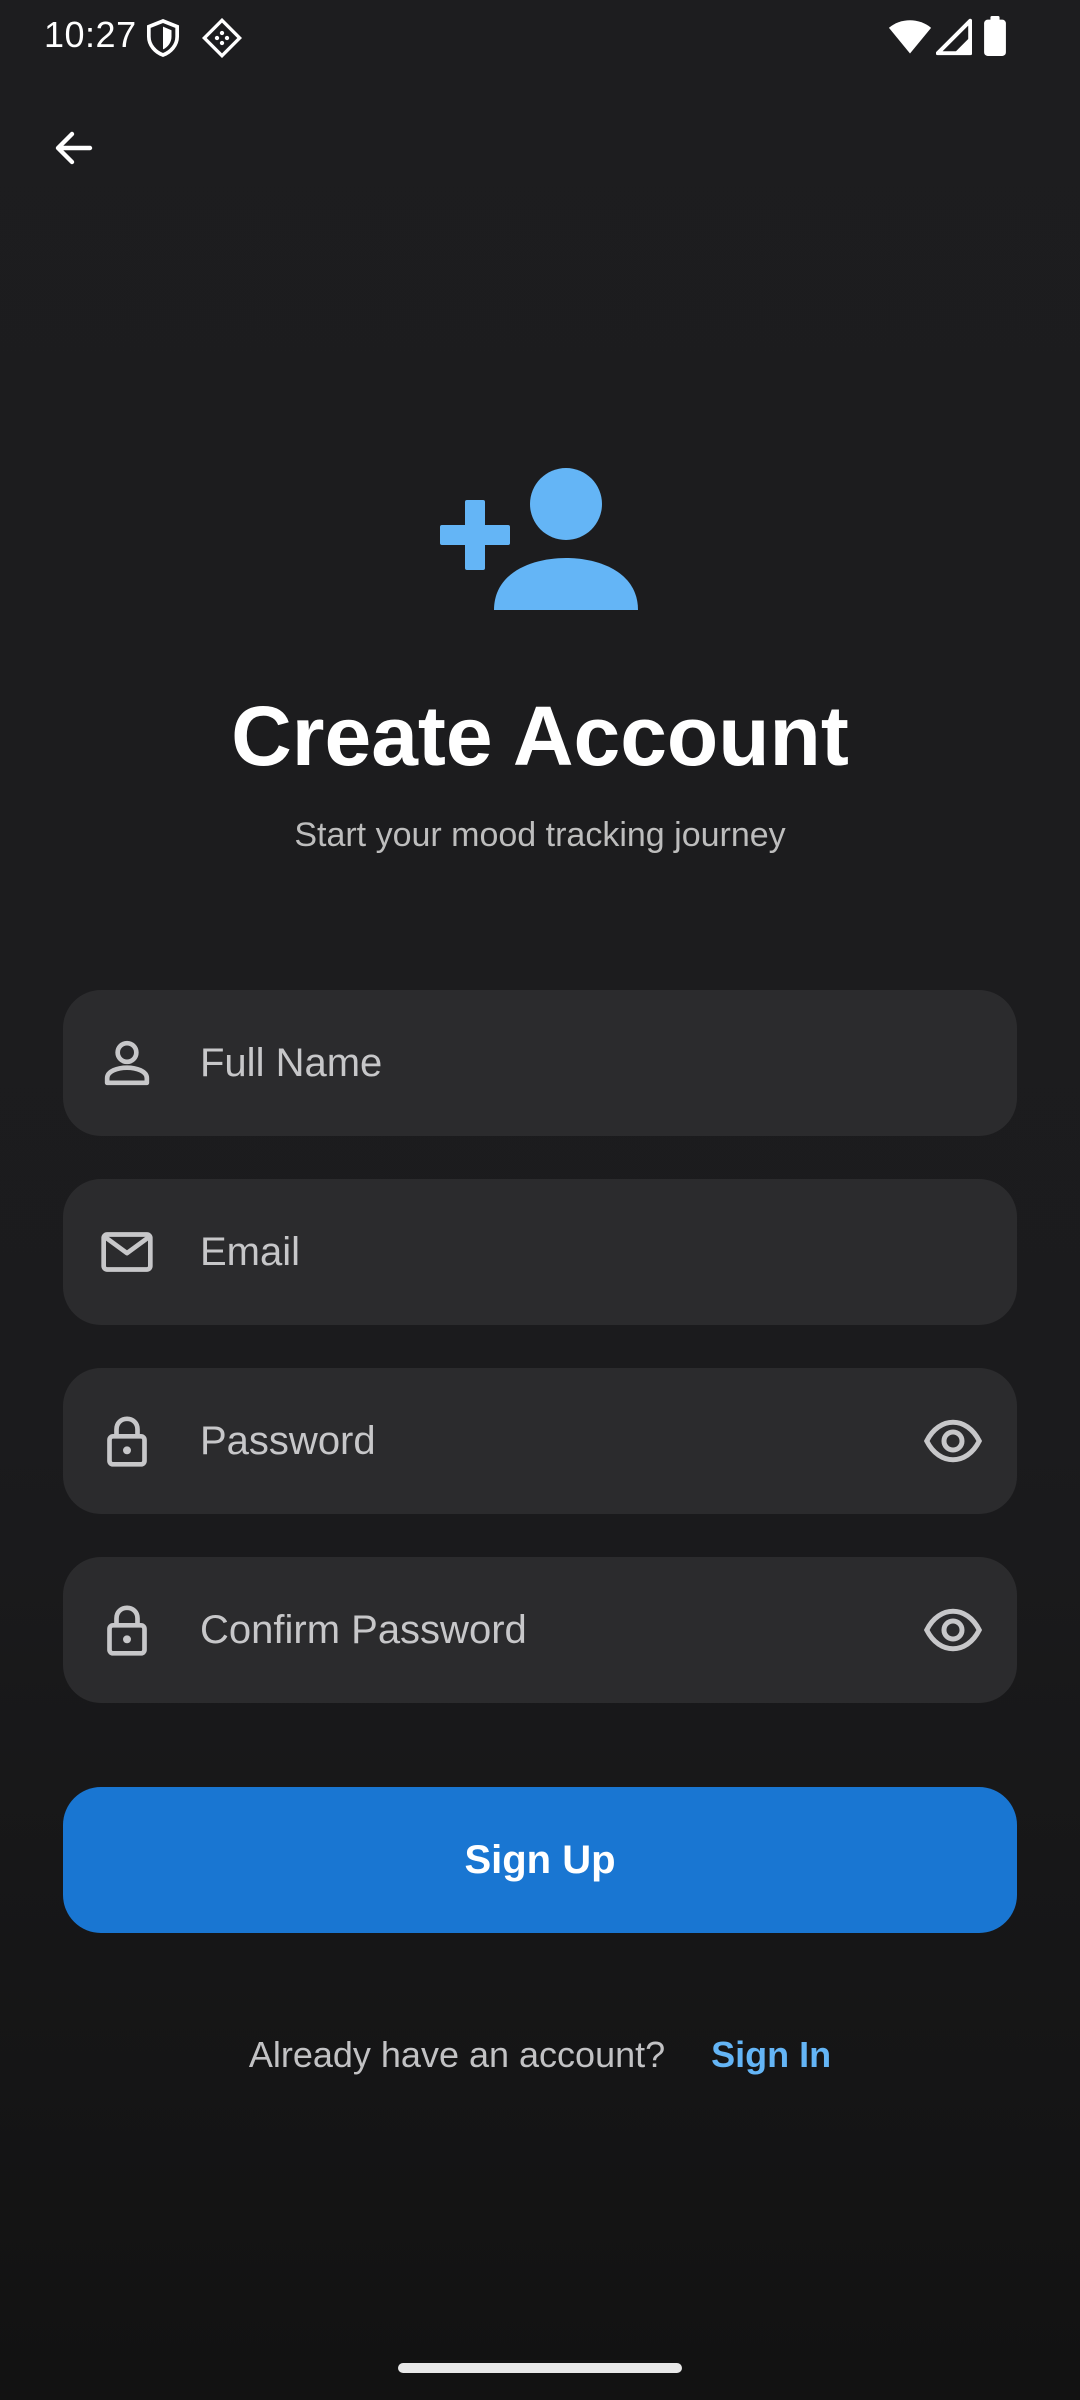  What do you see at coordinates (510, 1630) in the screenshot?
I see `confirm-password-input` at bounding box center [510, 1630].